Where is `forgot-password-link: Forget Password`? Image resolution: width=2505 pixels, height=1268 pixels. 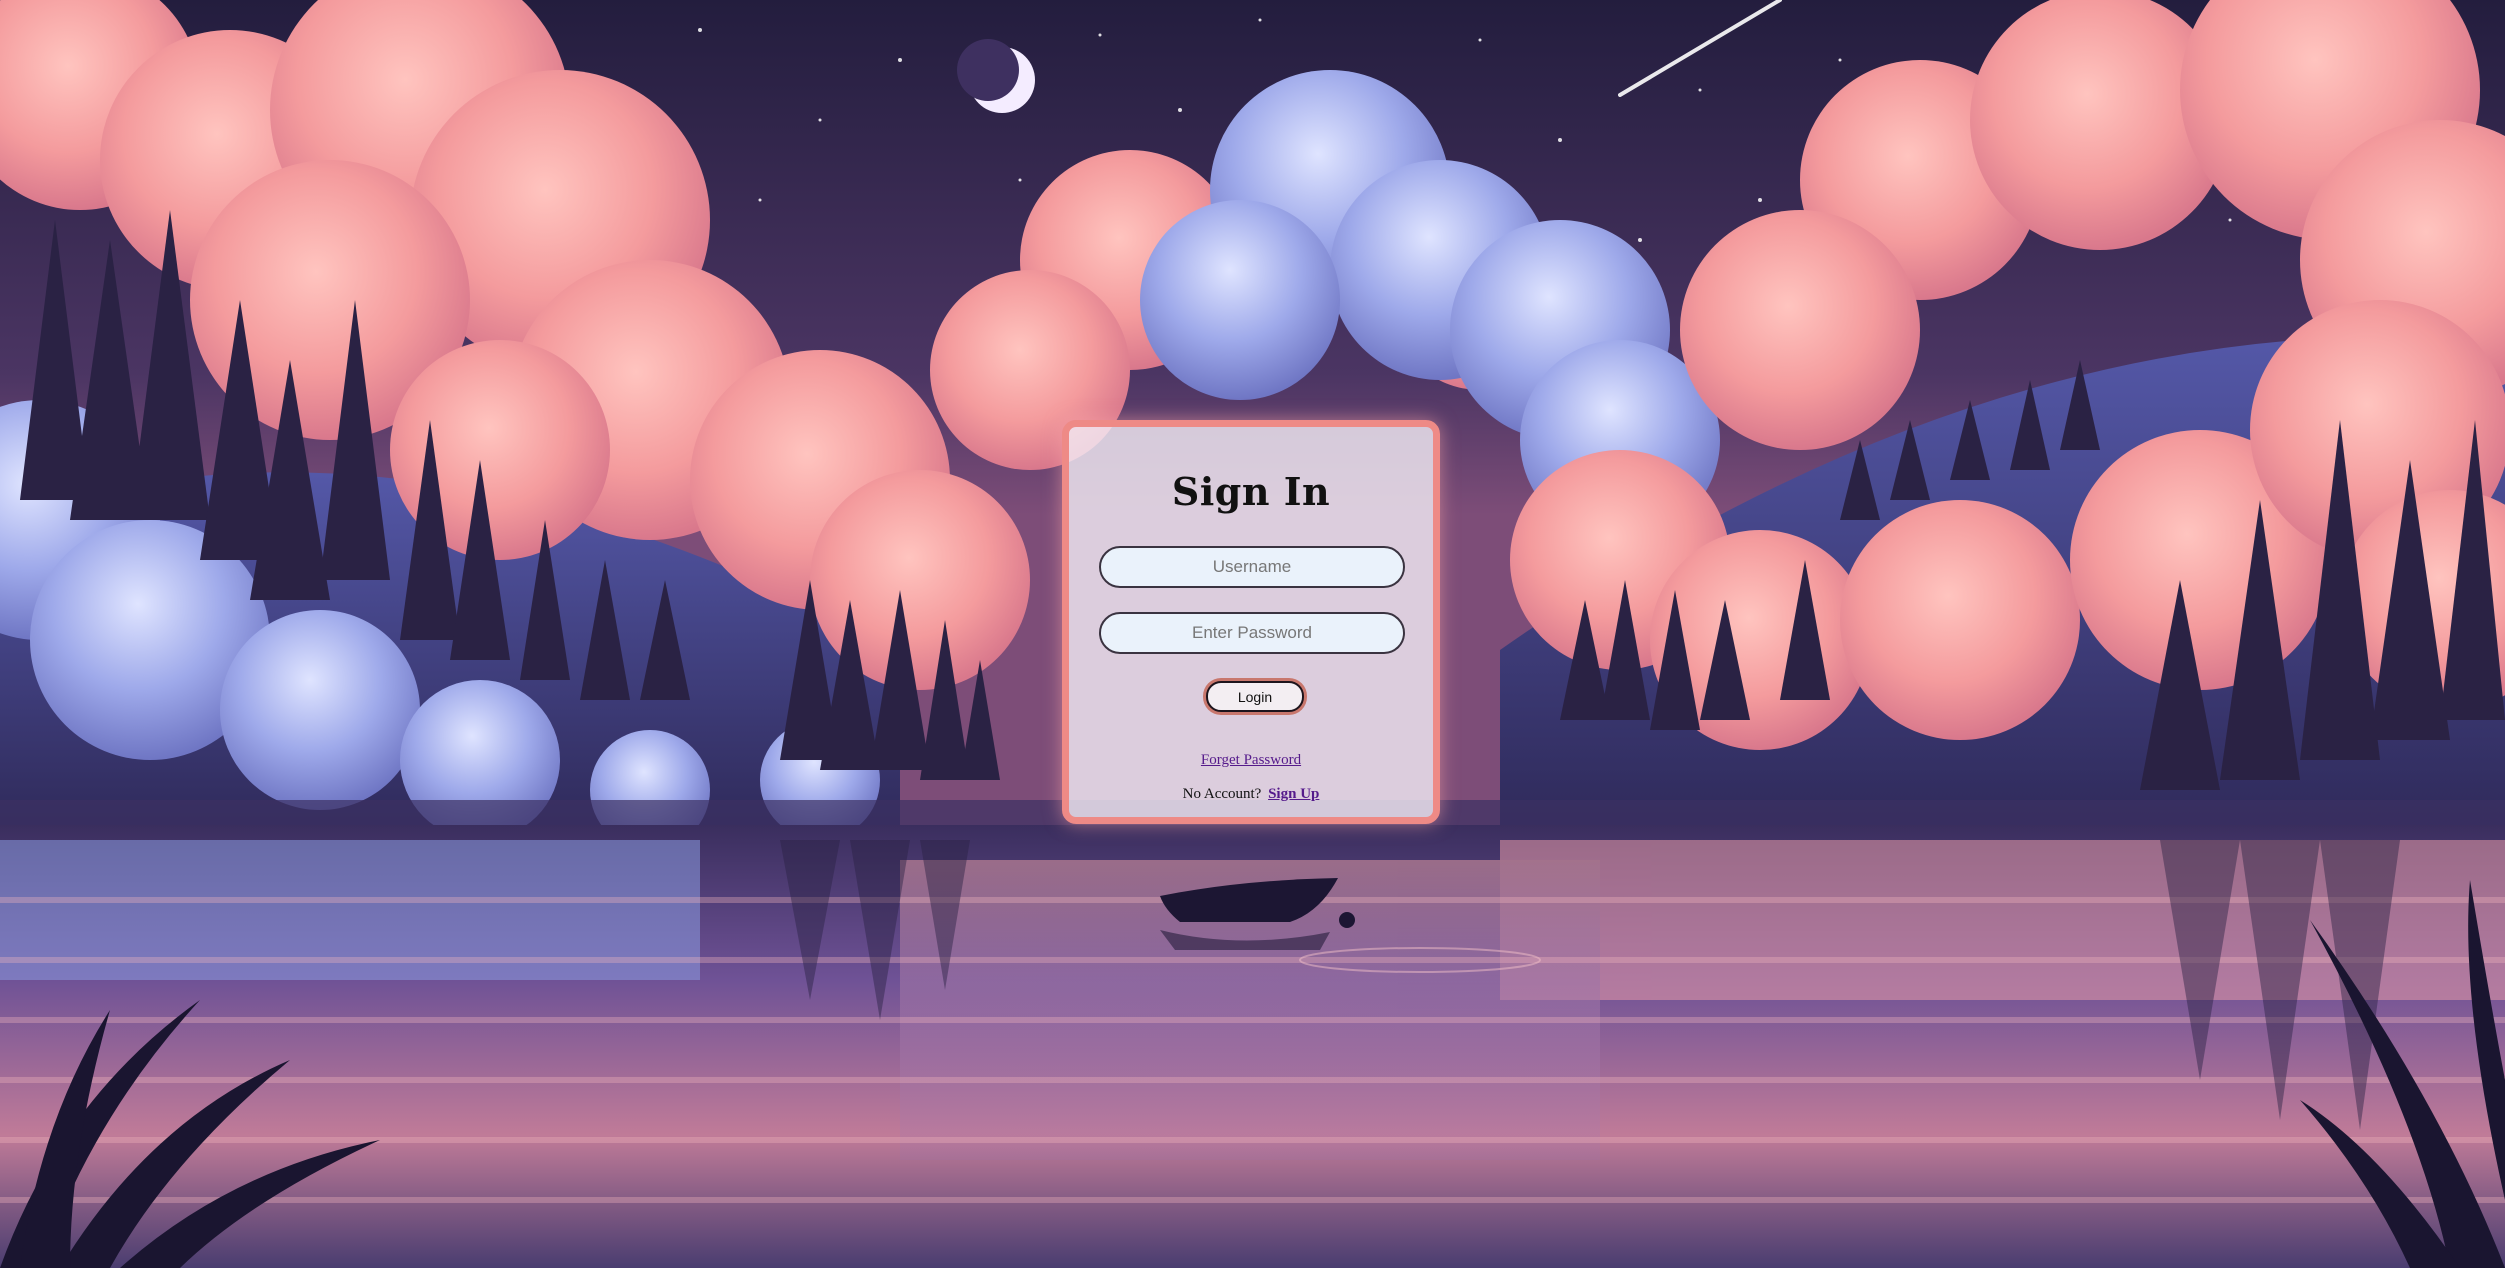
forgot-password-link: Forget Password is located at coordinates (1251, 760).